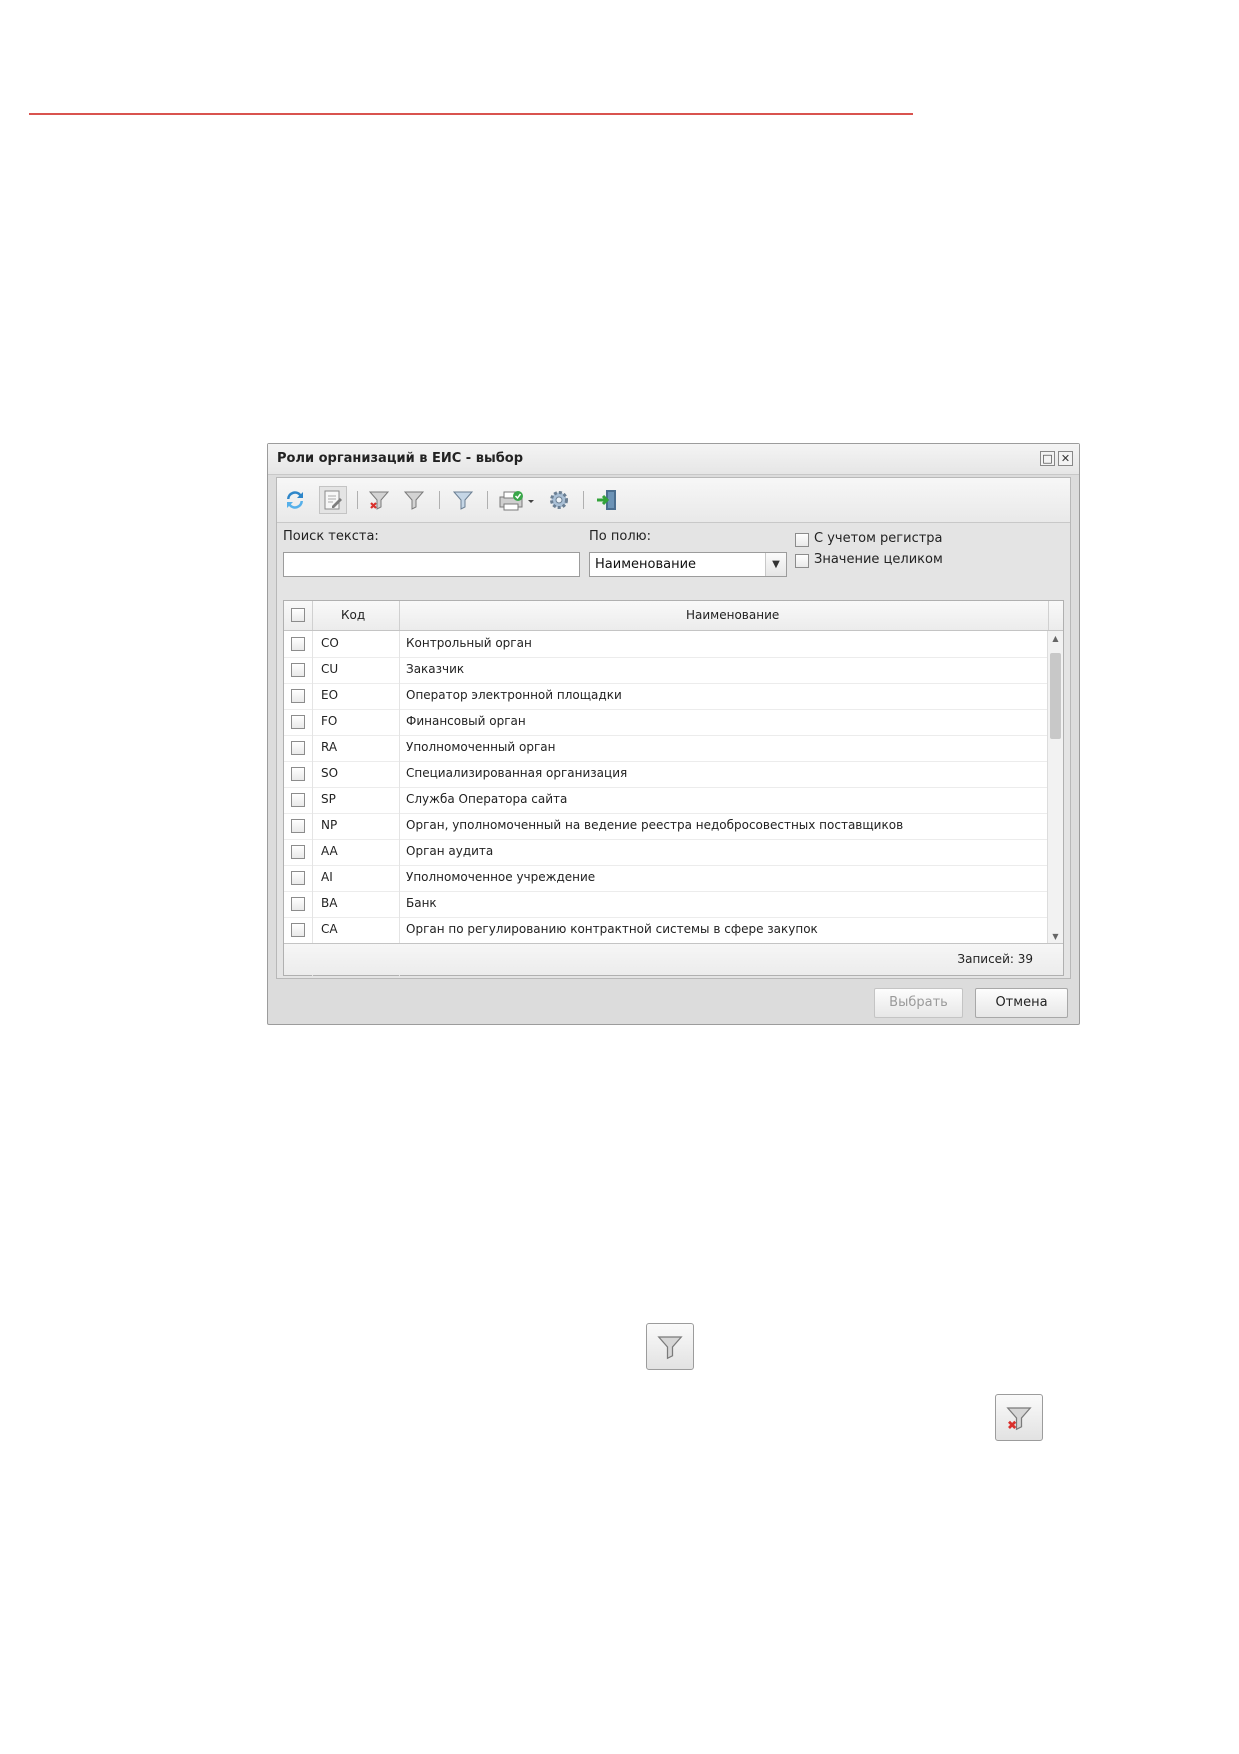  What do you see at coordinates (517, 773) in the screenshot?
I see `row-name: Специализированная организация` at bounding box center [517, 773].